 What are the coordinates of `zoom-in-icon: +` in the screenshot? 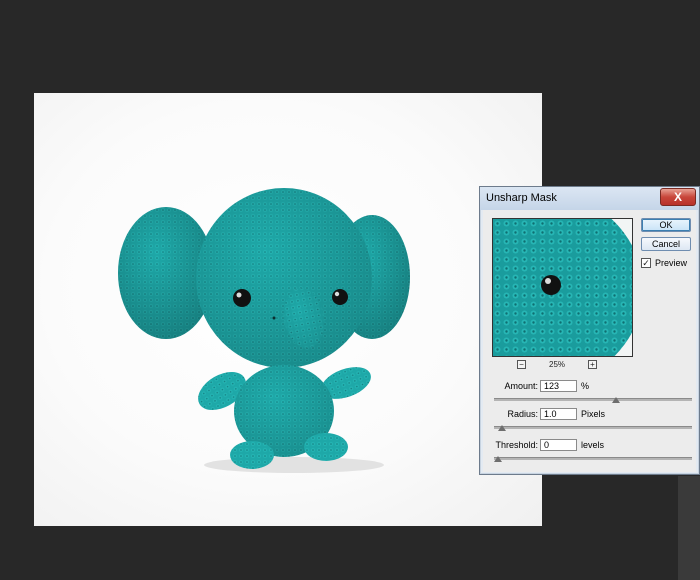 It's located at (592, 364).